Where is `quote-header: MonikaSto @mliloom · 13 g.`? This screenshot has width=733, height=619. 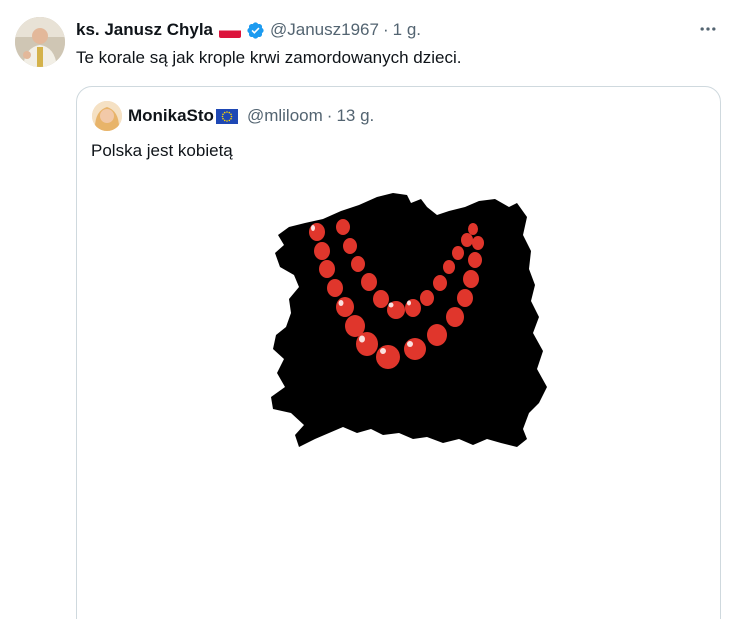
quote-header: MonikaSto @mliloom · 13 g. is located at coordinates (251, 116).